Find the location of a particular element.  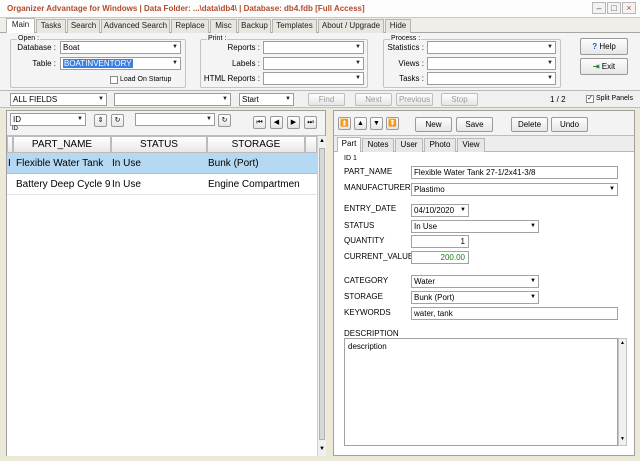

vertical-scrollbar: ▲ ▼ is located at coordinates (321, 296).